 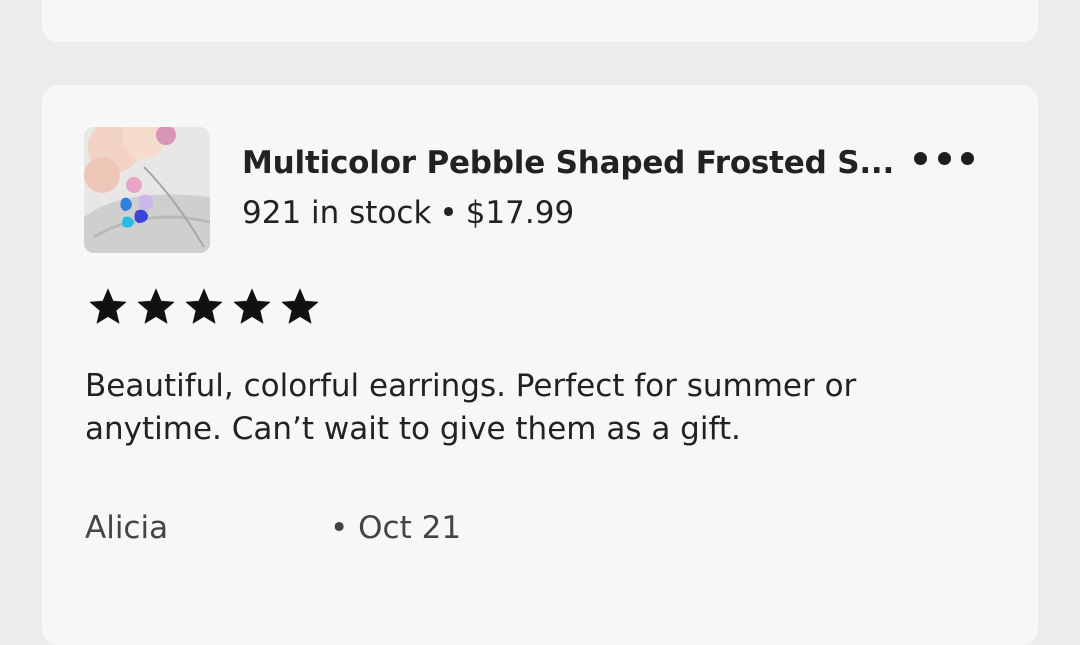 What do you see at coordinates (520, 213) in the screenshot?
I see `product-price: $17.99` at bounding box center [520, 213].